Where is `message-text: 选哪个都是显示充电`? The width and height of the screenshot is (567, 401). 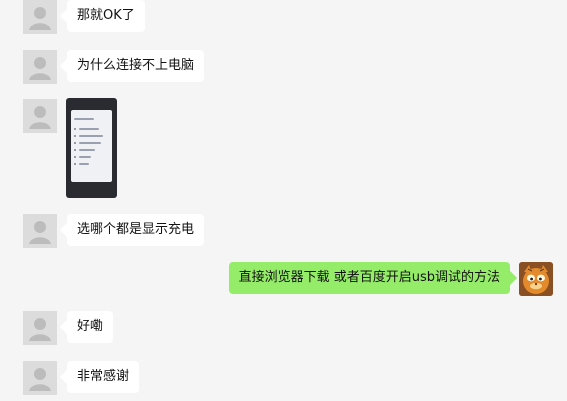 message-text: 选哪个都是显示充电 is located at coordinates (136, 229).